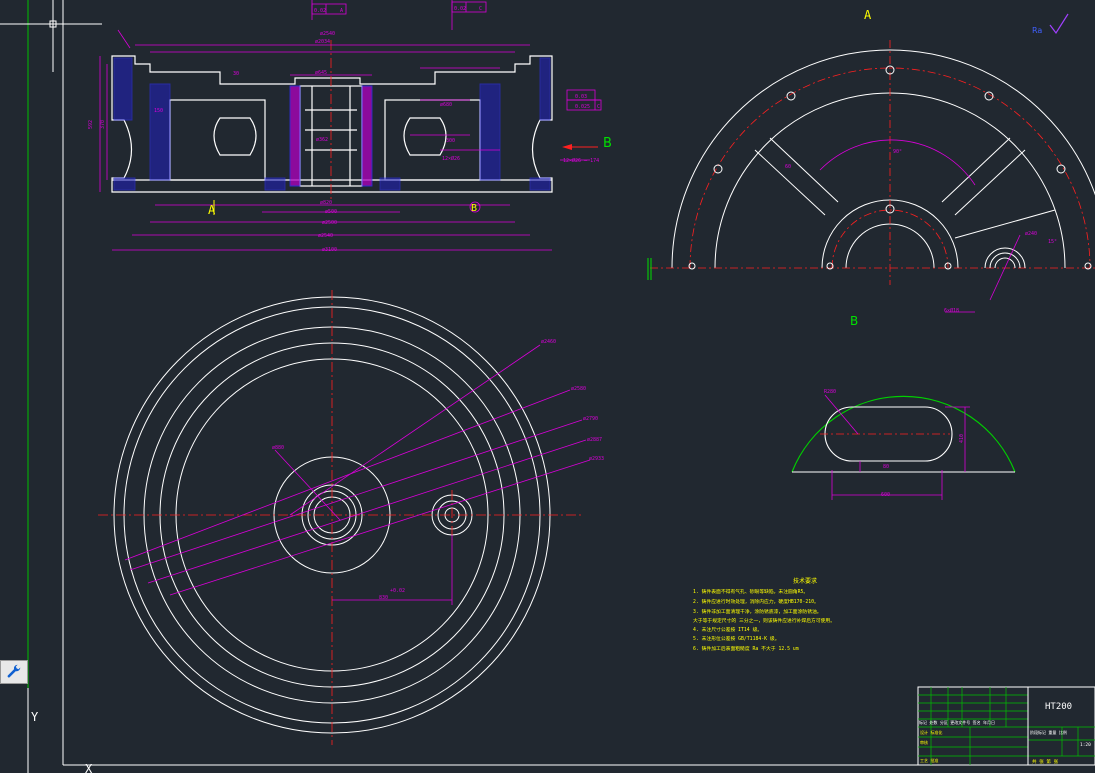 The image size is (1095, 773). Describe the element at coordinates (594, 440) in the screenshot. I see `plan-d4: ø2887` at that location.